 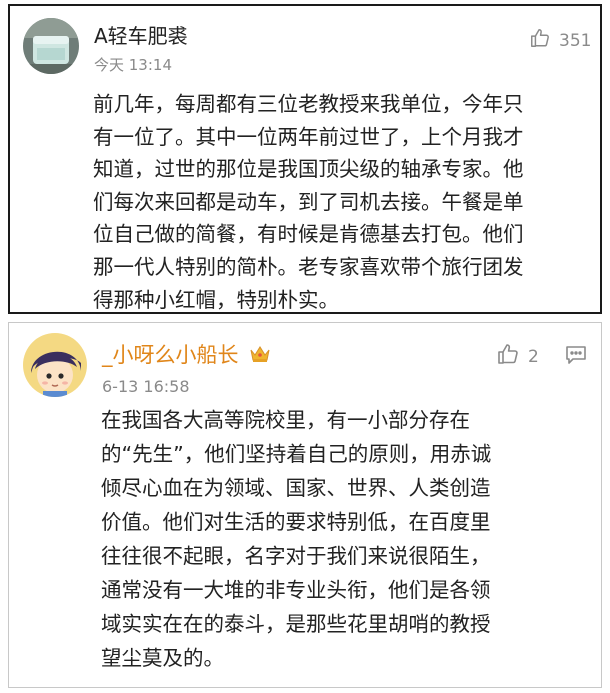 I want to click on comment-line: 倾尽心血在为领域、国家、世界、人类创造, so click(x=296, y=488).